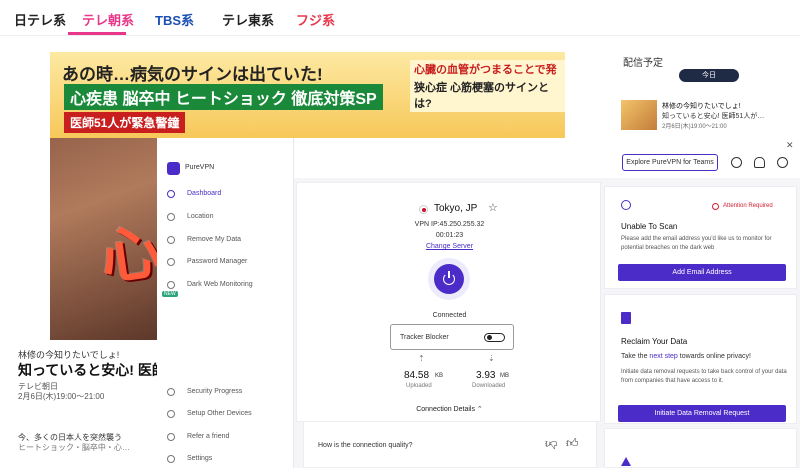 Image resolution: width=800 pixels, height=469 pixels. I want to click on hero-warning: 医師51人が緊急警鐘, so click(125, 122).